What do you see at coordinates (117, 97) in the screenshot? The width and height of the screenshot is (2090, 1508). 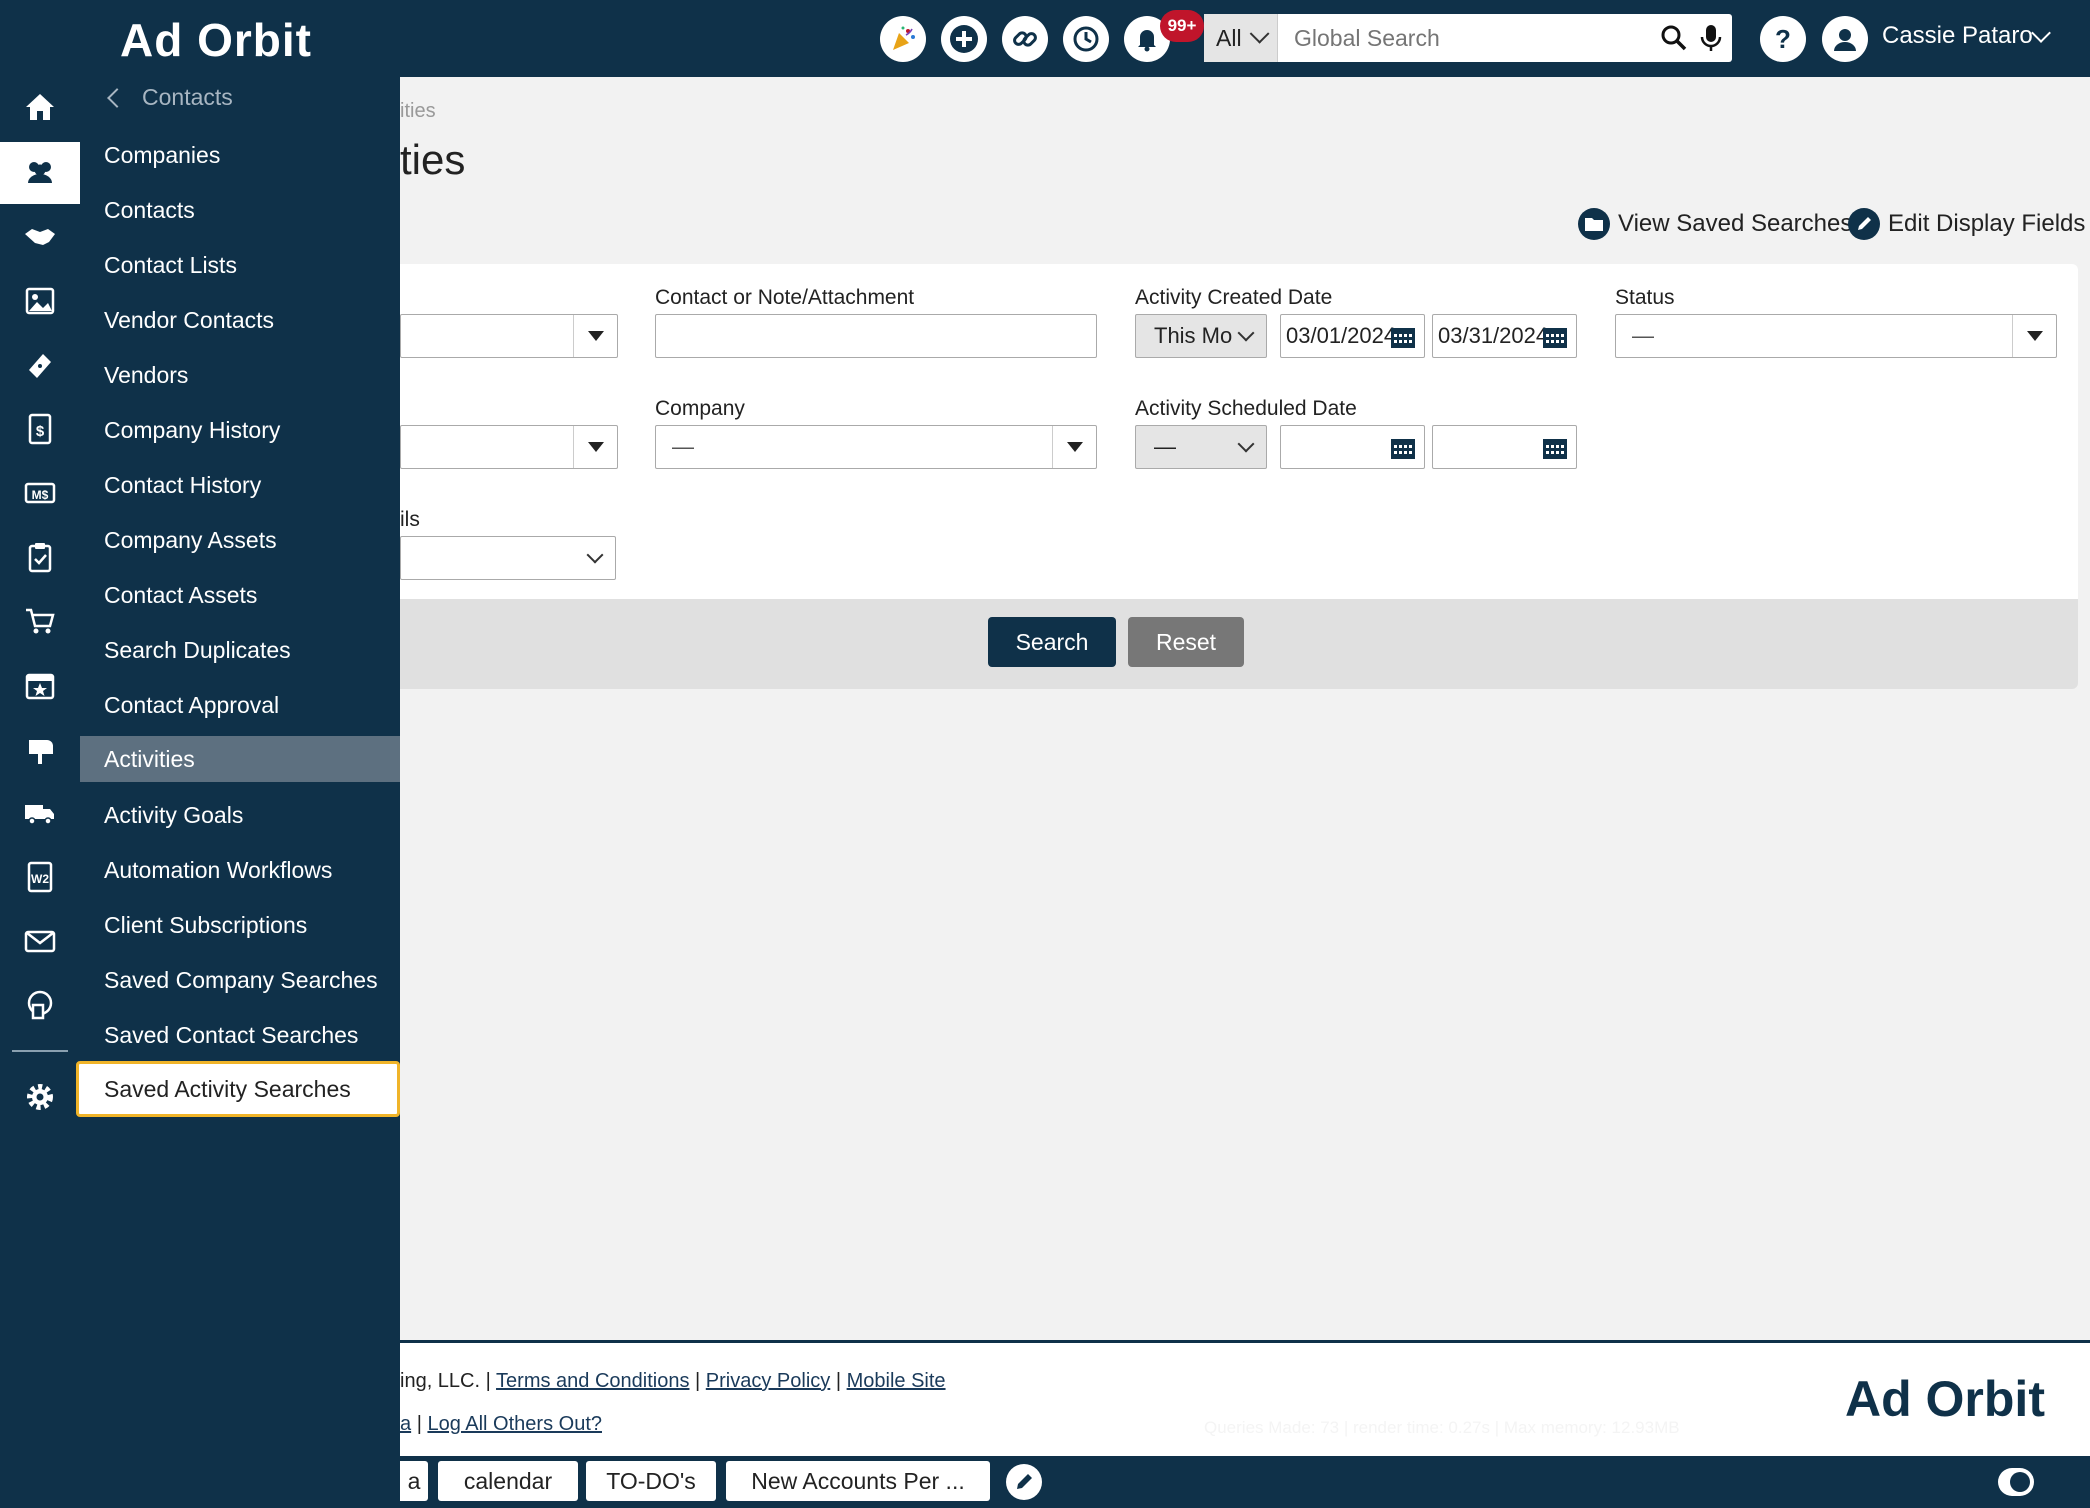 I see `chevron-left-icon` at bounding box center [117, 97].